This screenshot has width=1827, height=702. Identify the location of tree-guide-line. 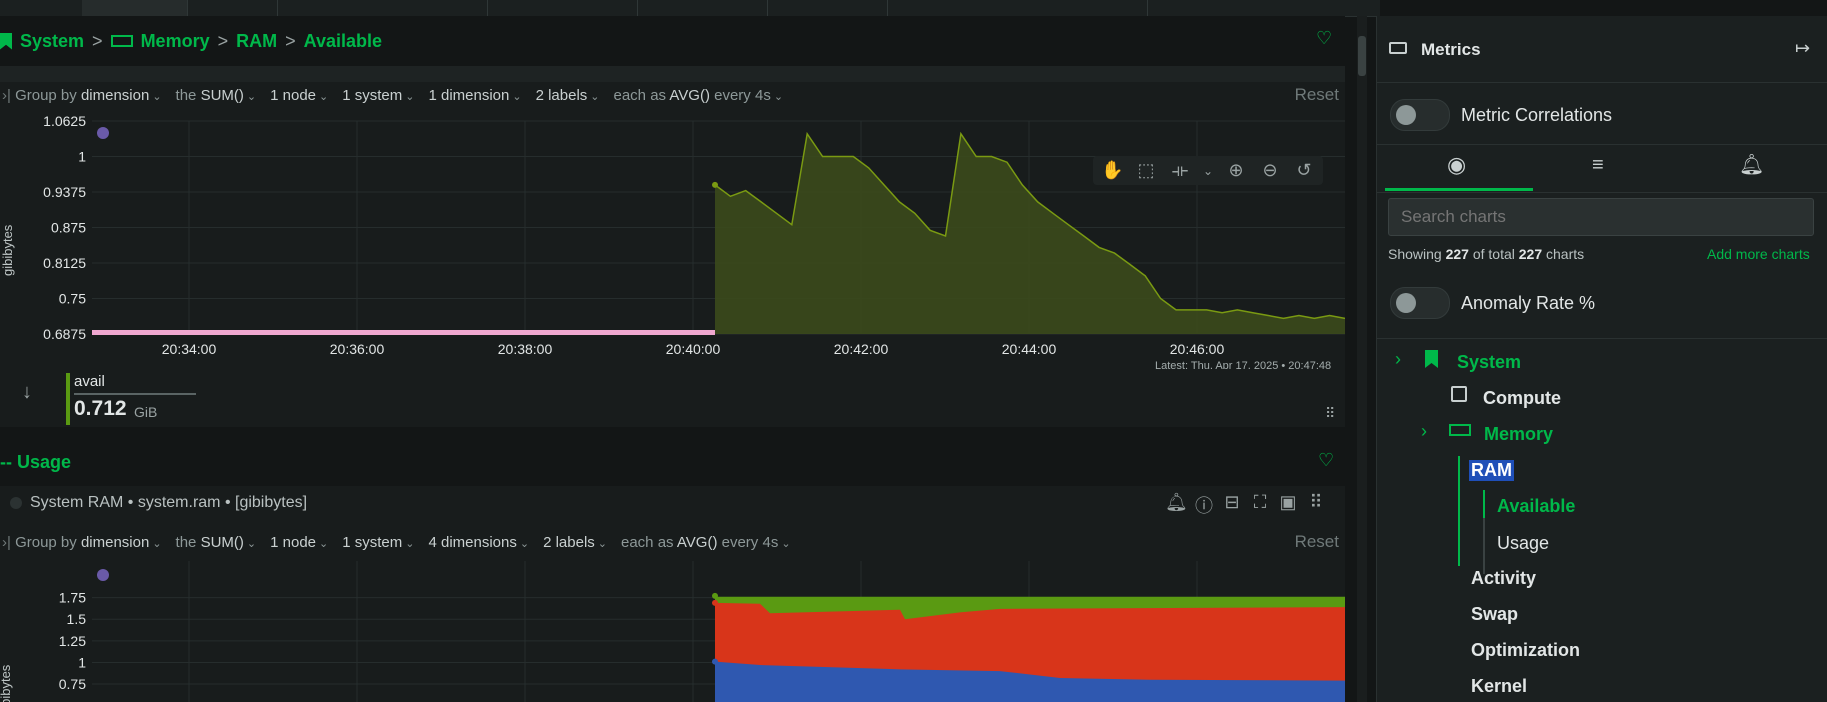
(1459, 511).